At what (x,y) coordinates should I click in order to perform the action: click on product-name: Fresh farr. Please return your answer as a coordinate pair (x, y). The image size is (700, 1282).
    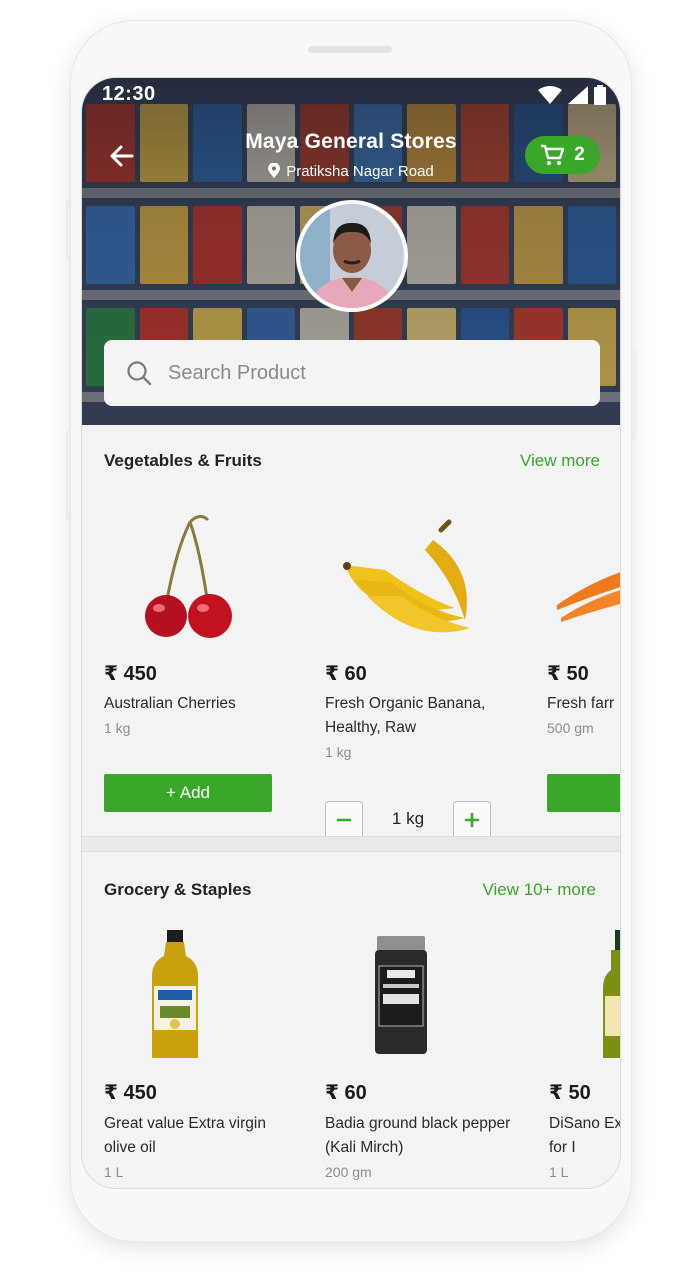
    Looking at the image, I should click on (581, 703).